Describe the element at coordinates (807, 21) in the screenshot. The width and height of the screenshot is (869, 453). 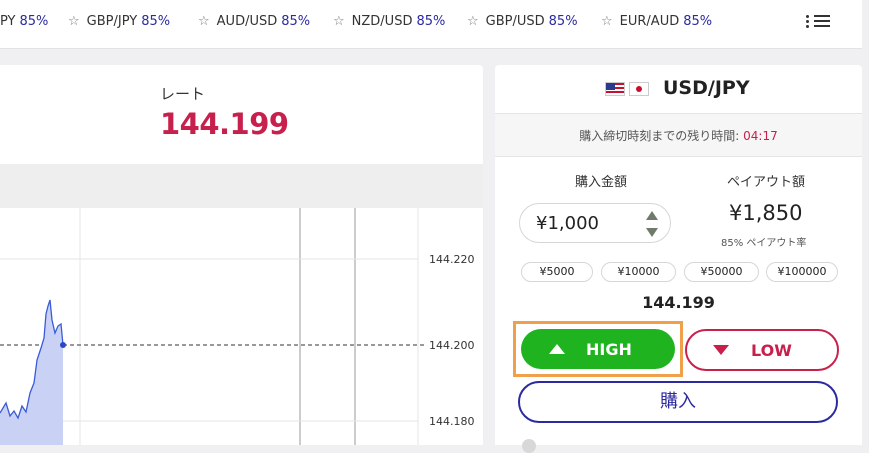
I see `more-vertical-icon` at that location.